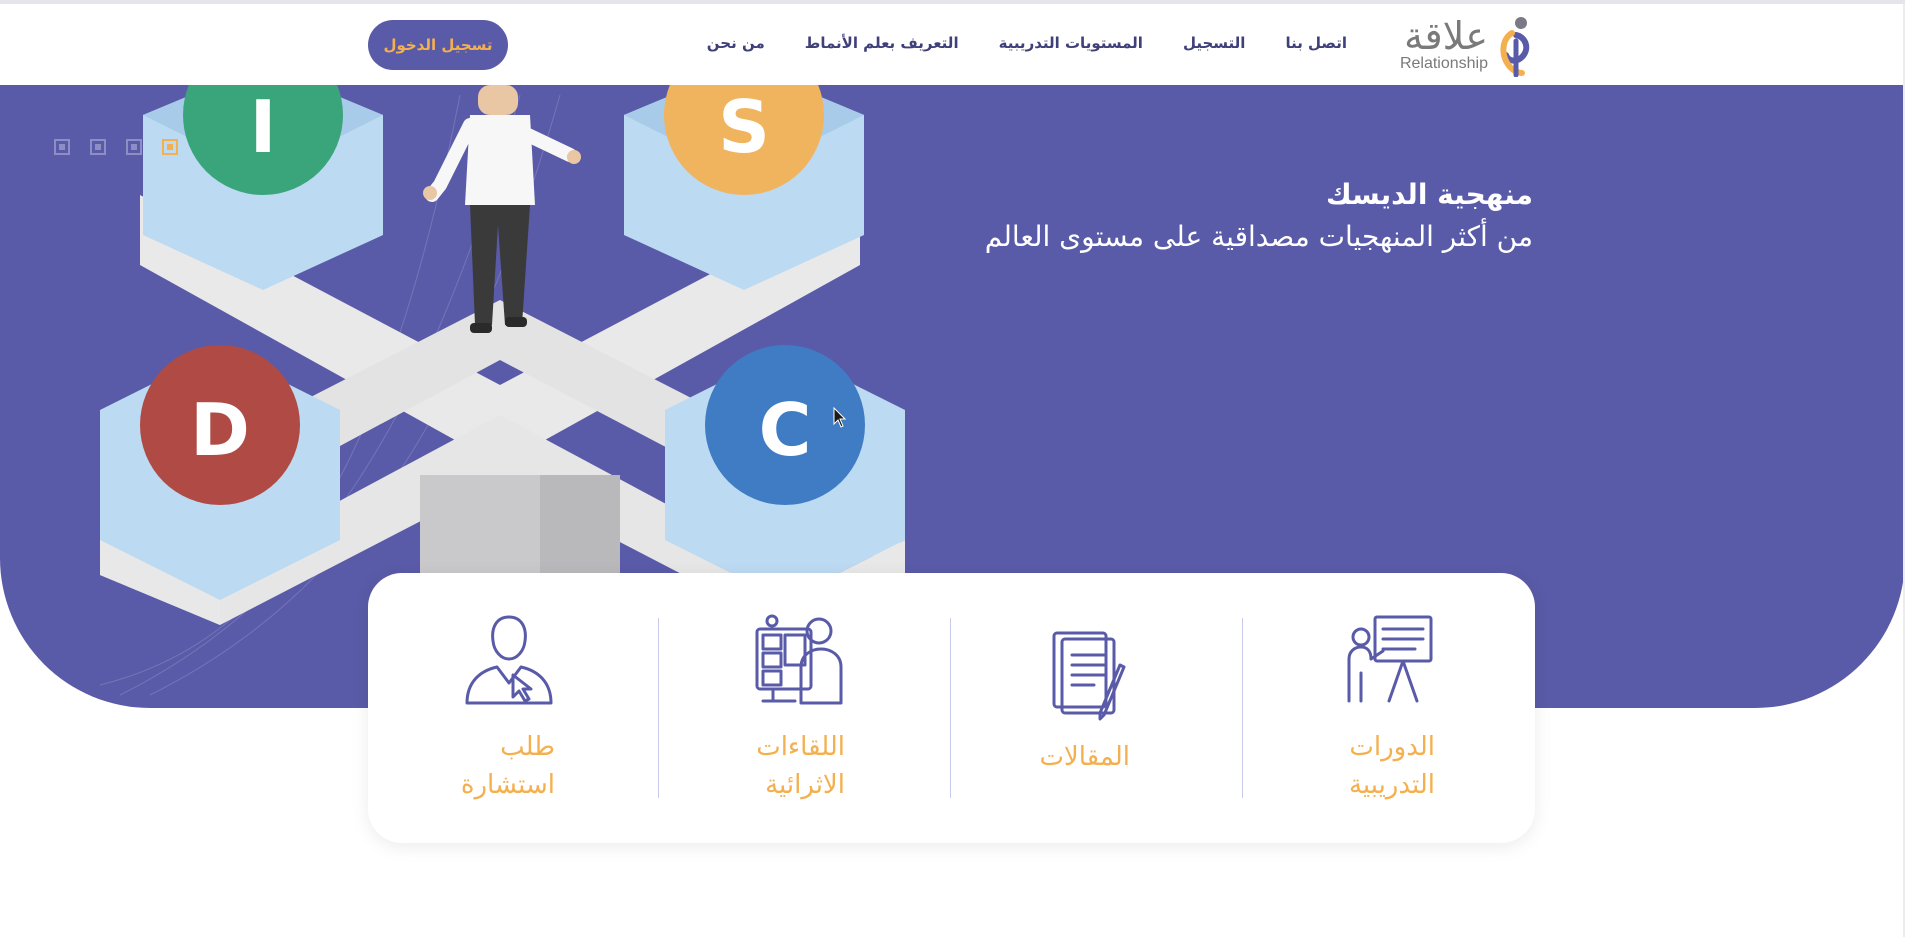  I want to click on training-presentation-icon, so click(1390, 659).